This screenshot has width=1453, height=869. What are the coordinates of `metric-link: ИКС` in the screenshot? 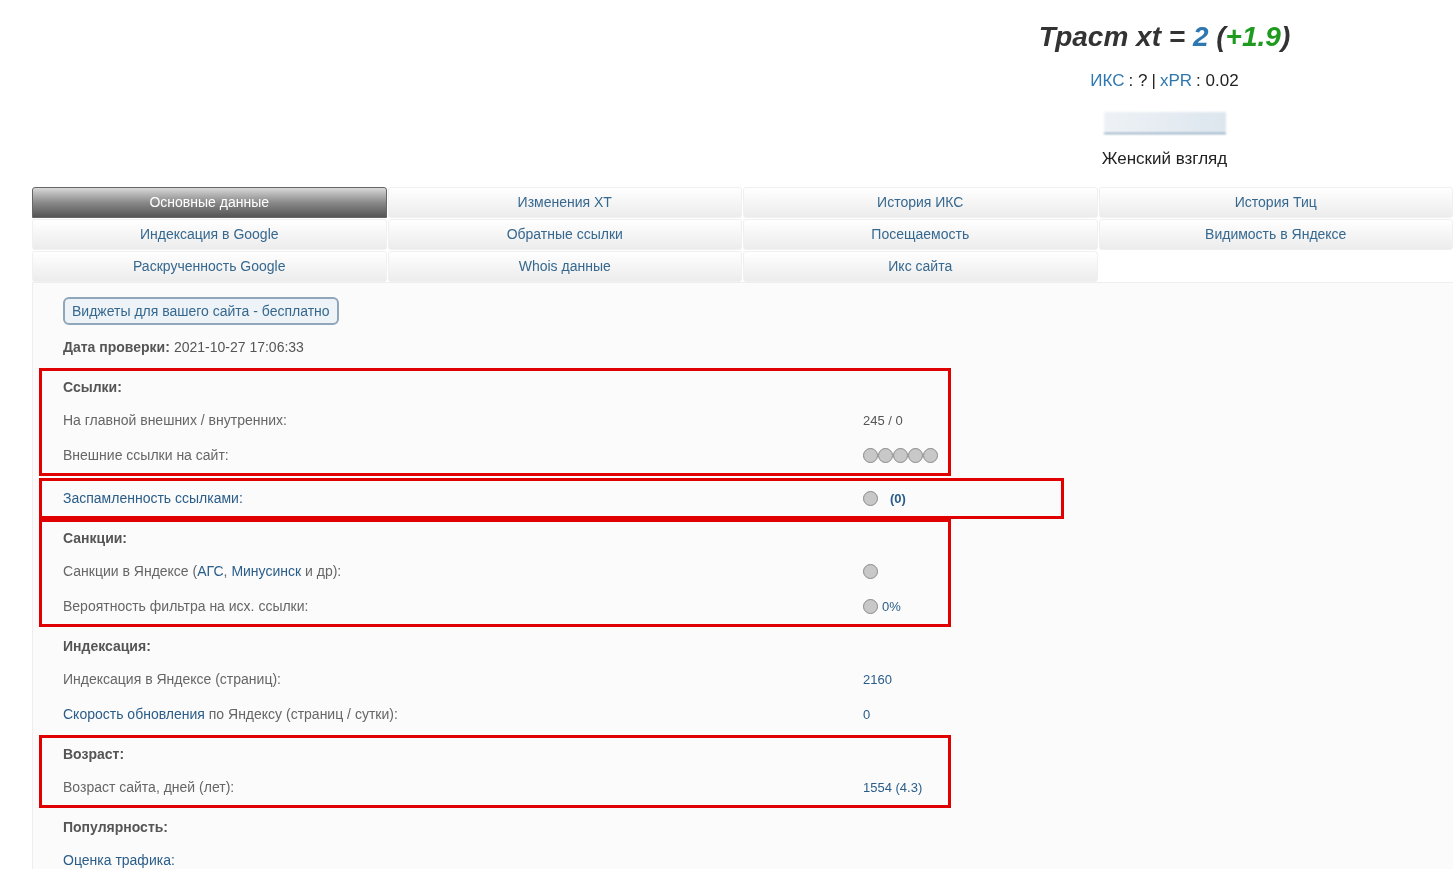 It's located at (1107, 81).